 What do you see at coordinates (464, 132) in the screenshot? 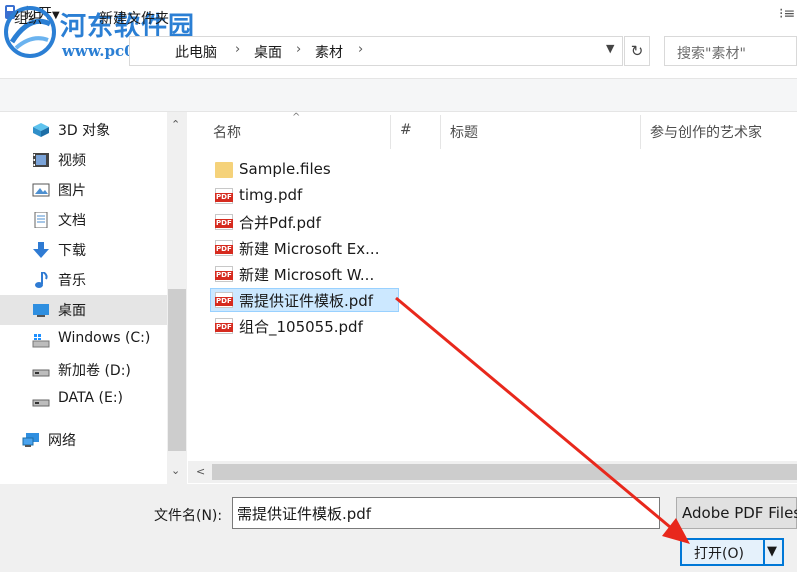
I see `column-header-title: 标题` at bounding box center [464, 132].